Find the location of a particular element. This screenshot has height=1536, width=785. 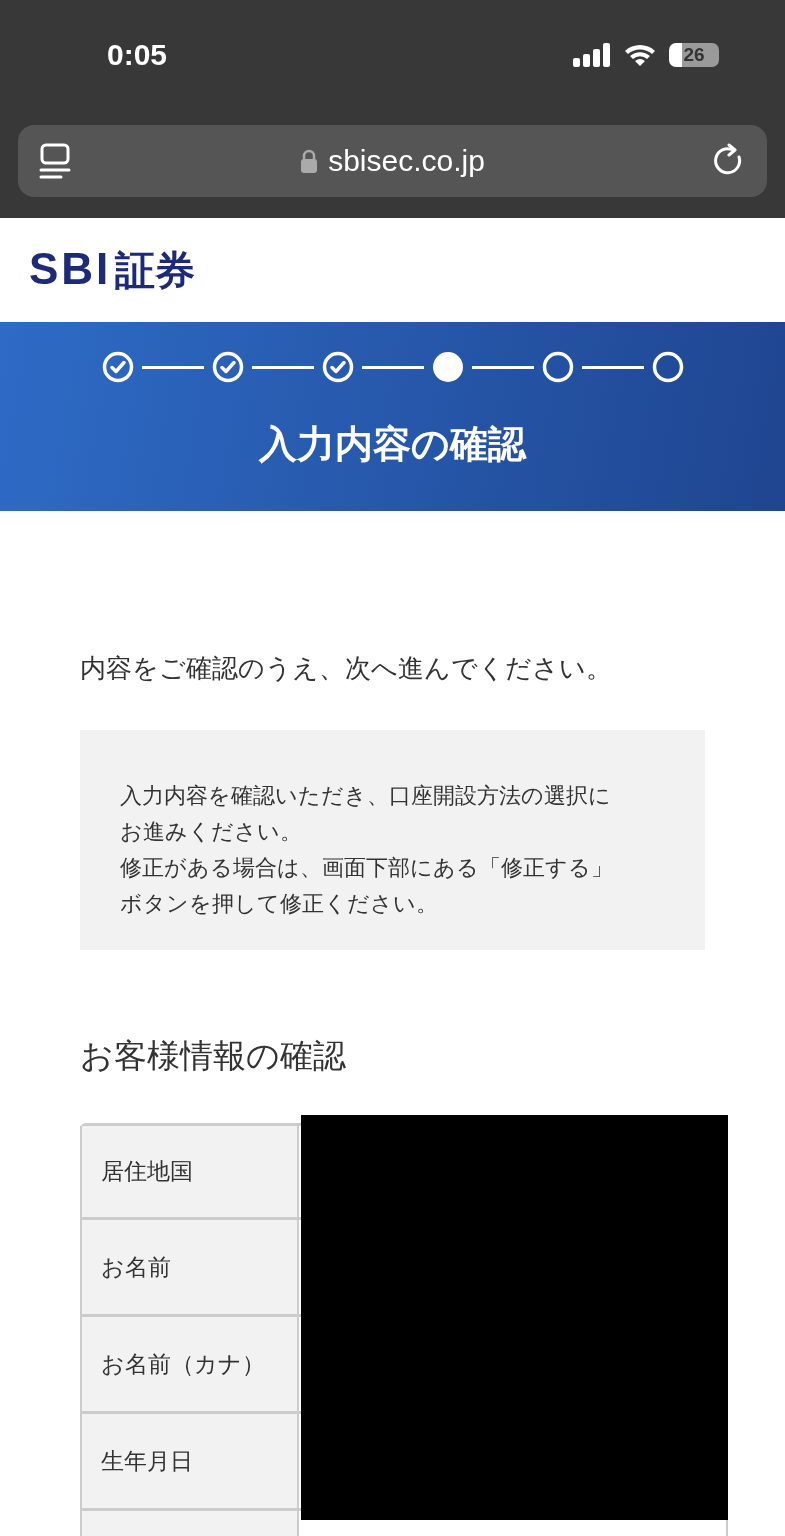

battery-indicator: 26 is located at coordinates (694, 55).